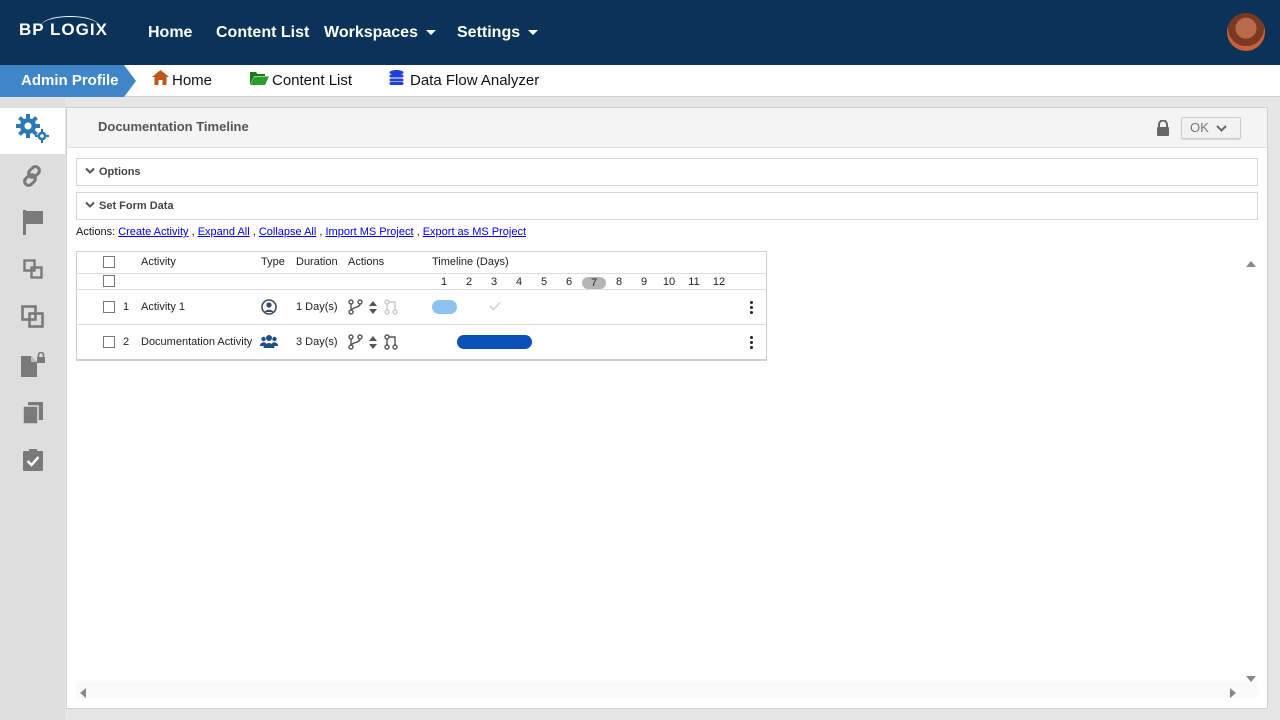 The width and height of the screenshot is (1280, 720). I want to click on actions-prefix: Actions:, so click(96, 232).